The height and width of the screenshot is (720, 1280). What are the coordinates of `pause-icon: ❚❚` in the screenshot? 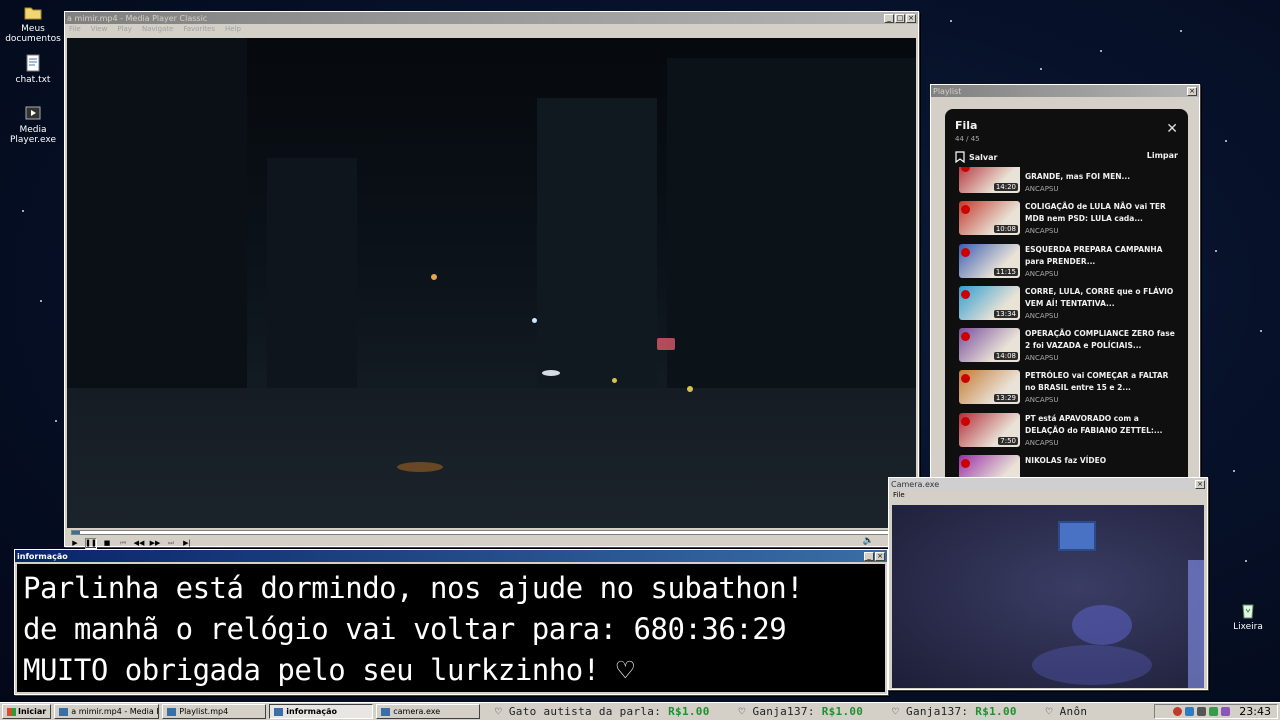 It's located at (91, 543).